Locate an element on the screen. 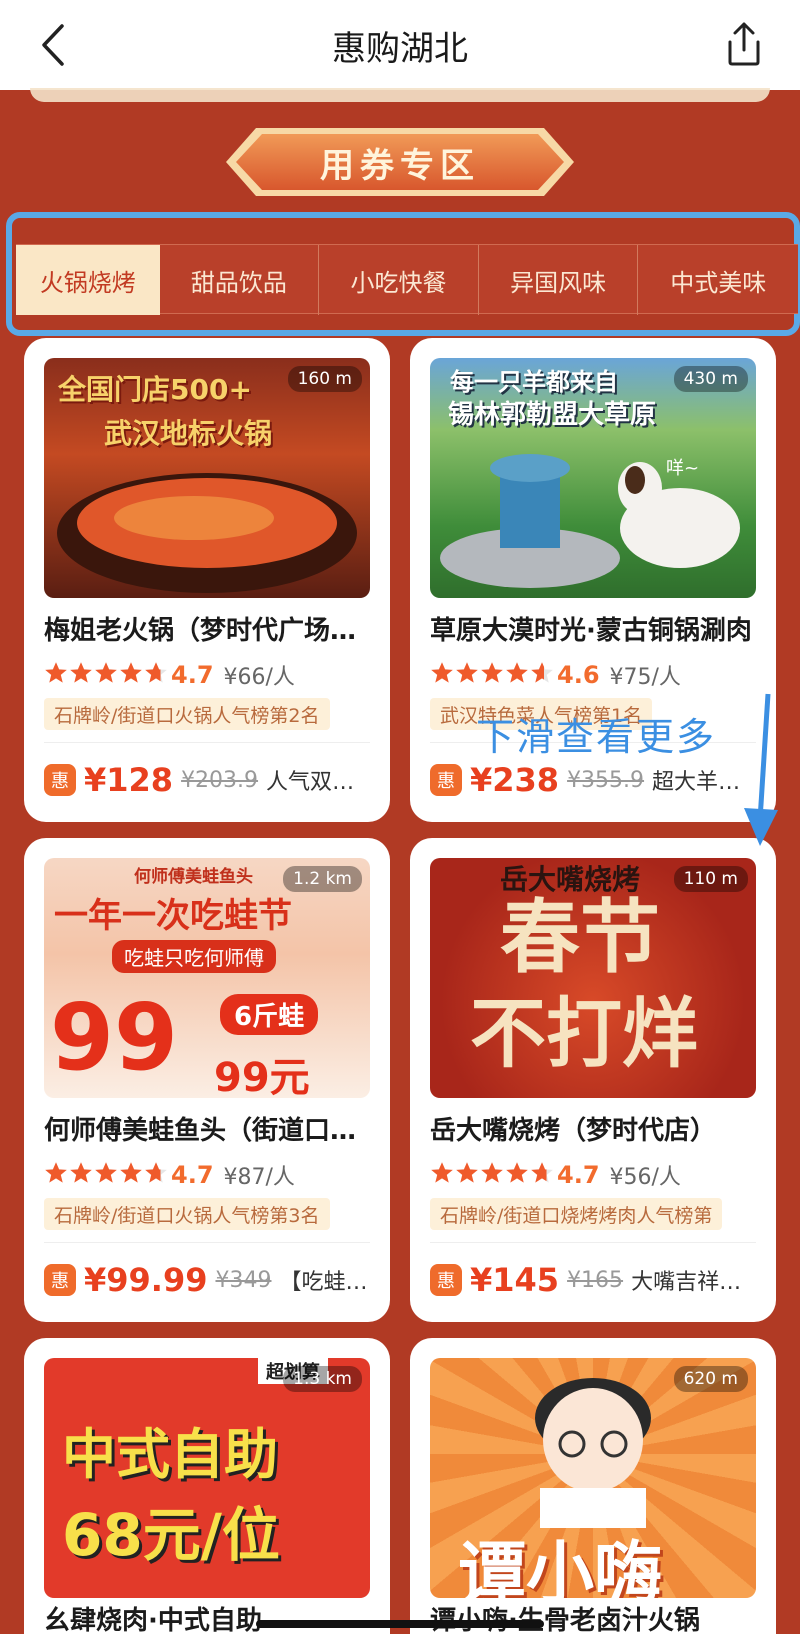  poster-line: 咩~ is located at coordinates (683, 468).